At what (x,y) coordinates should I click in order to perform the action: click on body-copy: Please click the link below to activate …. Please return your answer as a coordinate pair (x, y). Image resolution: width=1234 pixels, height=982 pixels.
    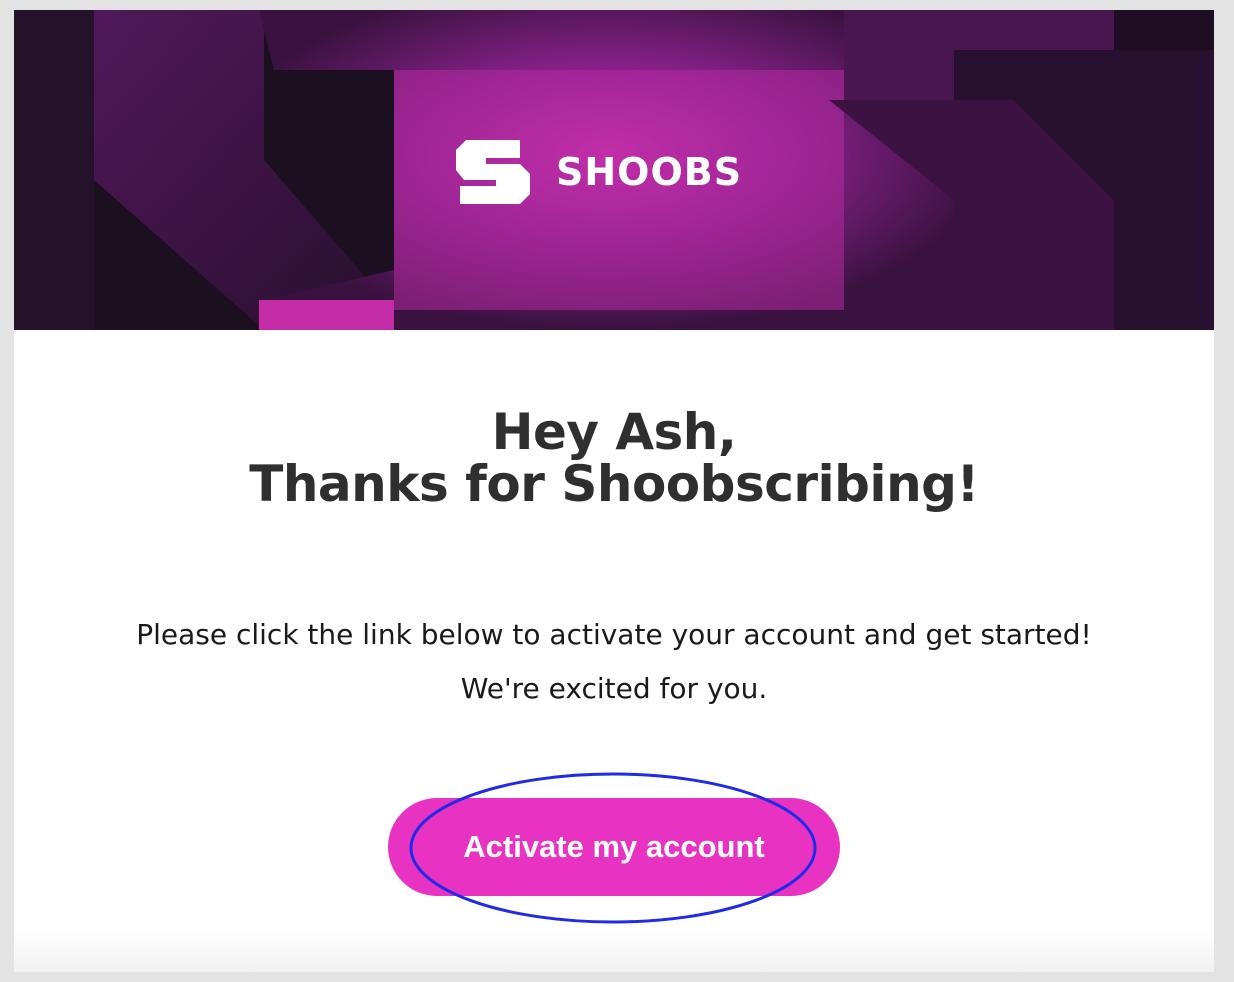
    Looking at the image, I should click on (614, 662).